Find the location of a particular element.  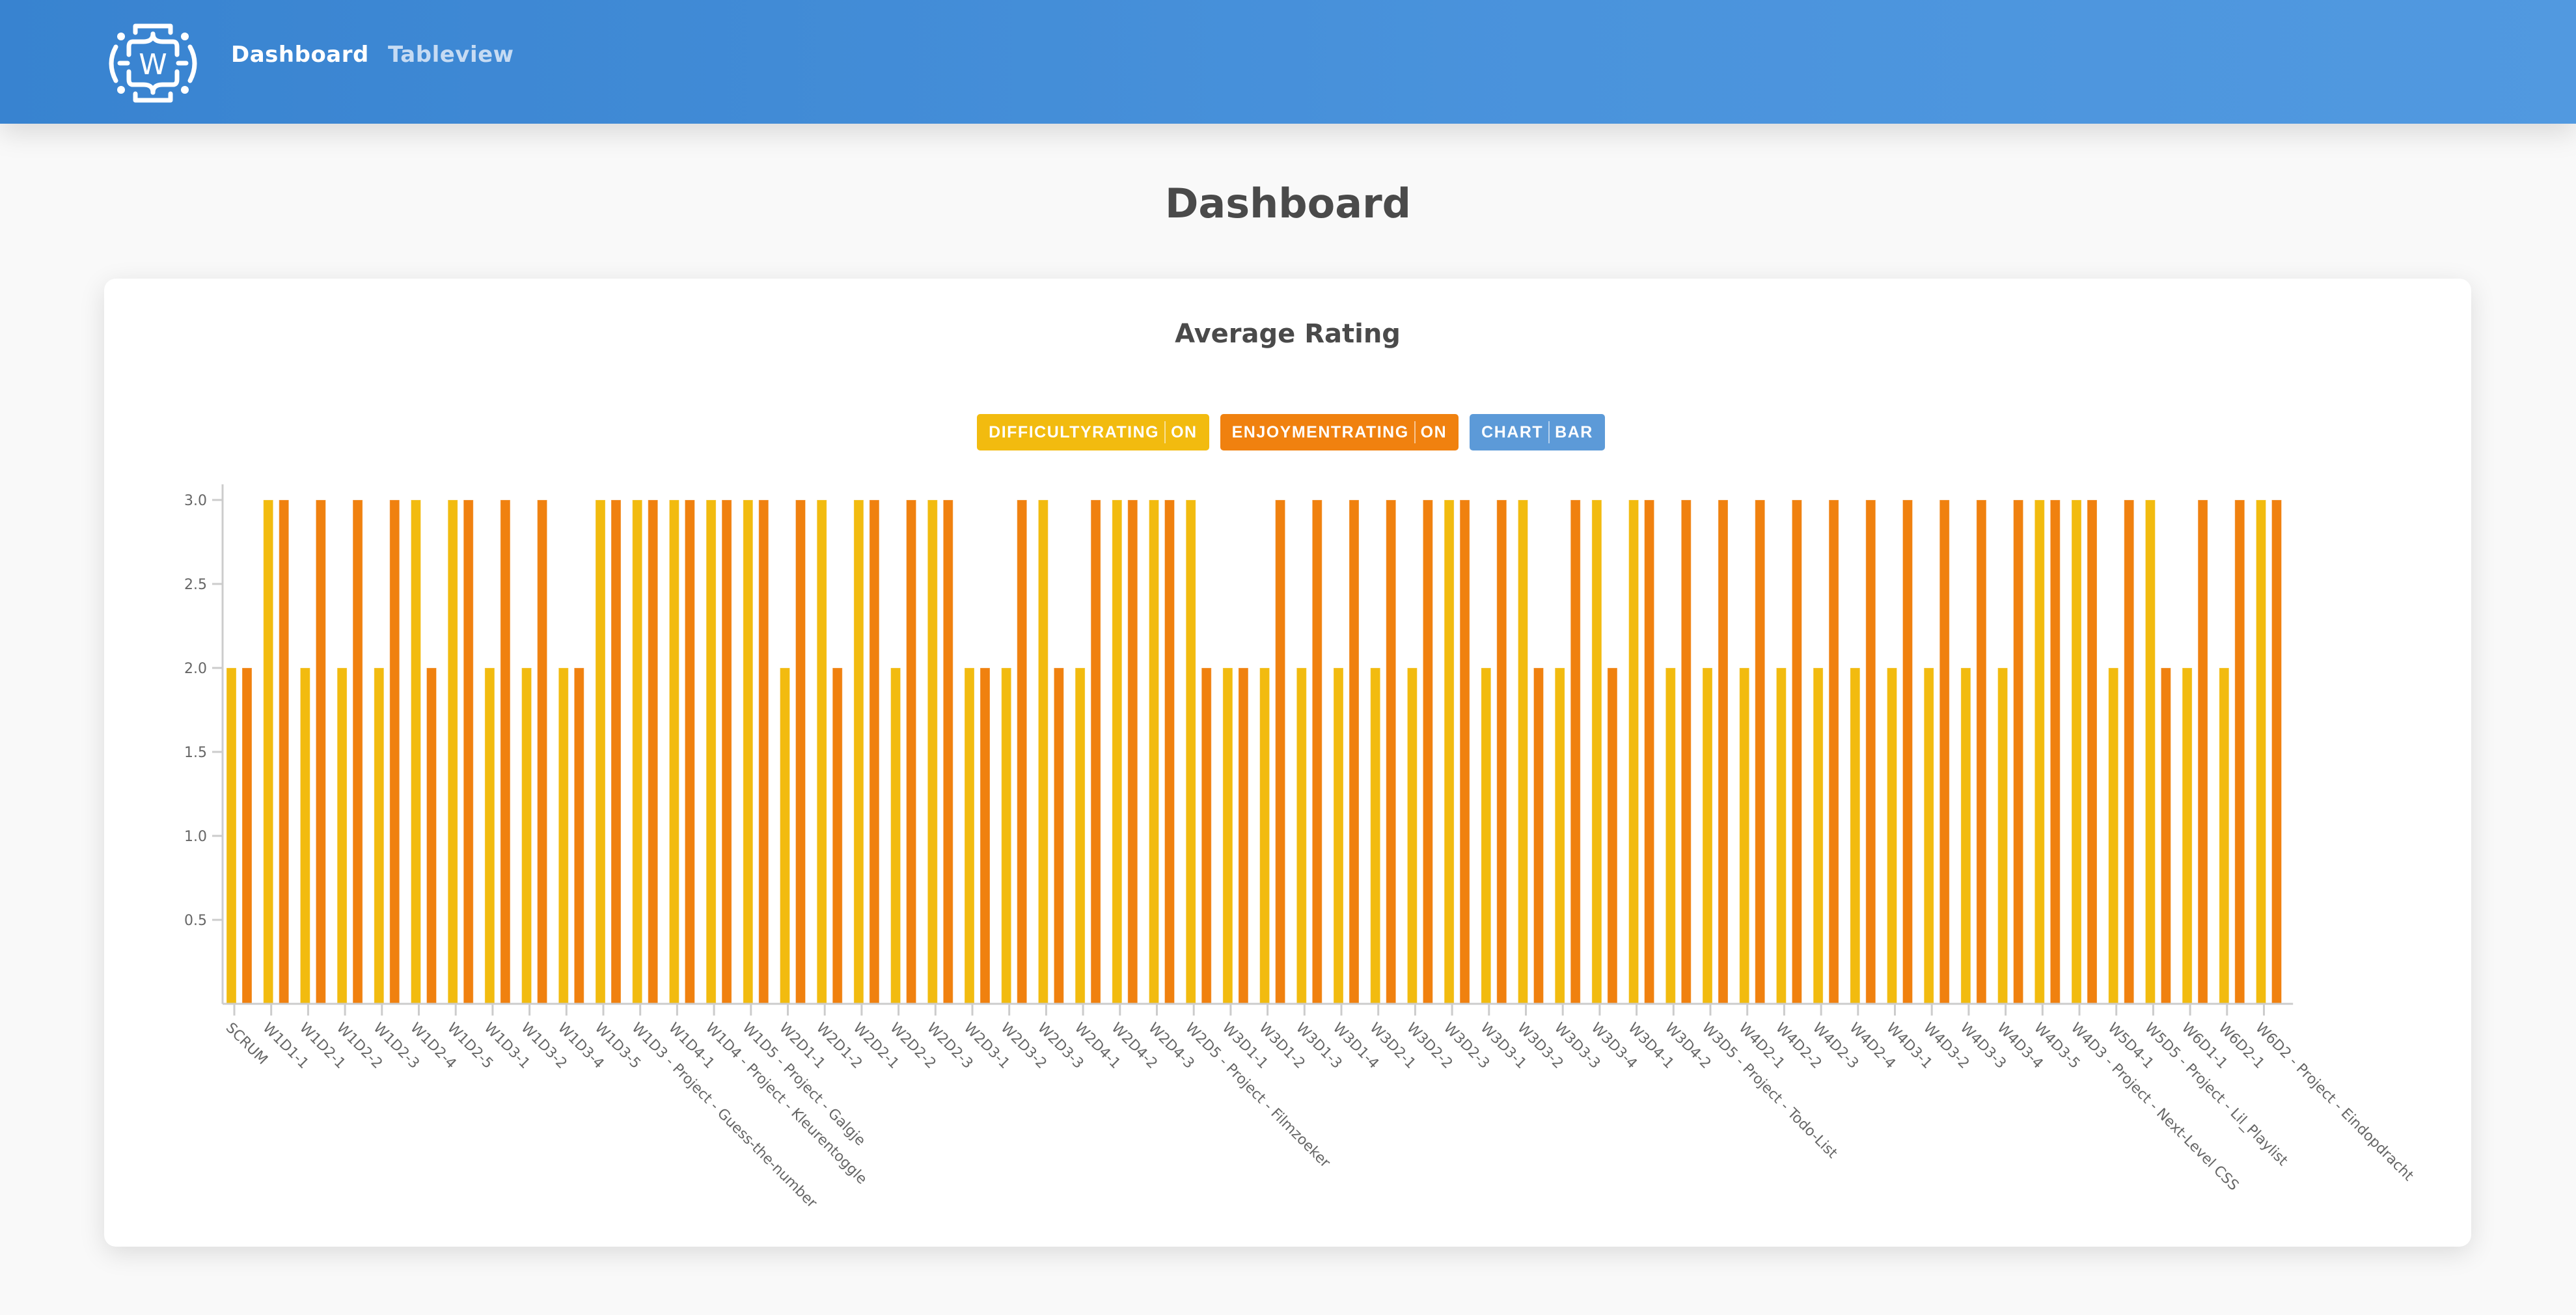

logo-icon: W is located at coordinates (153, 63).